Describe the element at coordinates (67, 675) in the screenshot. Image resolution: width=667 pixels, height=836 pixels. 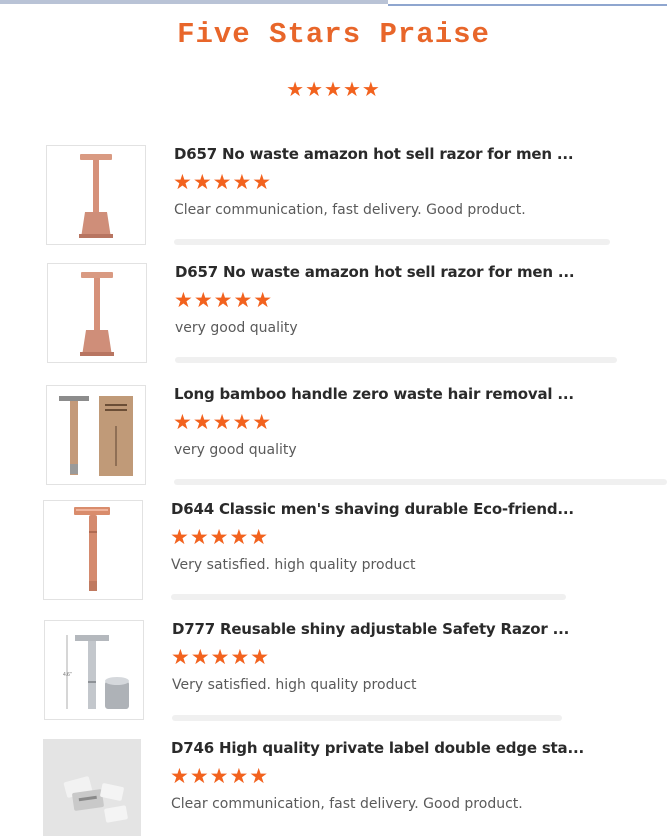
I see `svg-text: 4.6"` at that location.